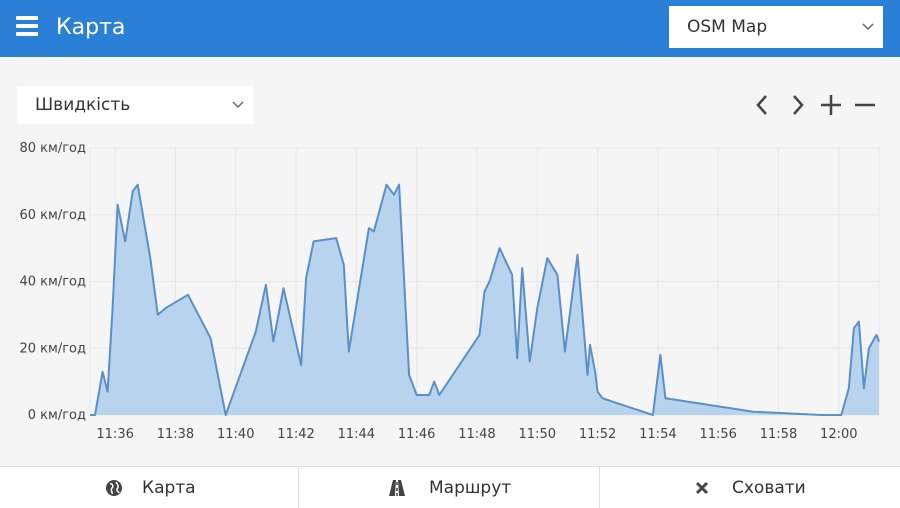 This screenshot has width=900, height=508. What do you see at coordinates (838, 434) in the screenshot?
I see `x-tick-label: 12:00` at bounding box center [838, 434].